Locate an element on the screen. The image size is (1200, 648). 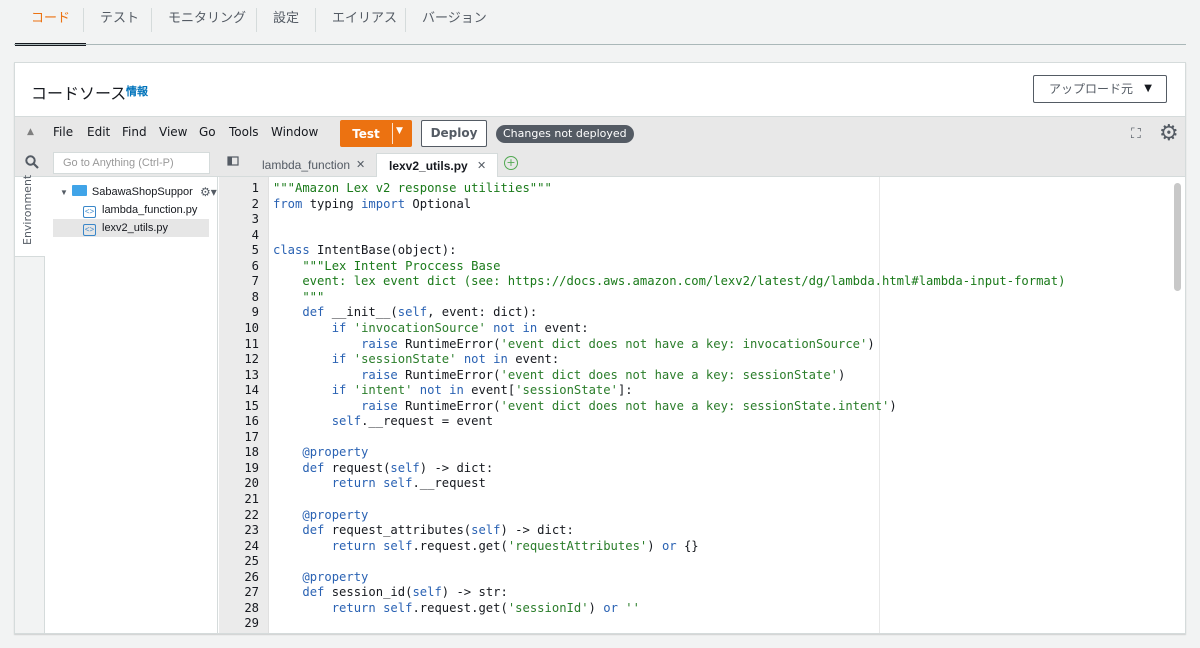
line-number: 19 is located at coordinates (251, 467).